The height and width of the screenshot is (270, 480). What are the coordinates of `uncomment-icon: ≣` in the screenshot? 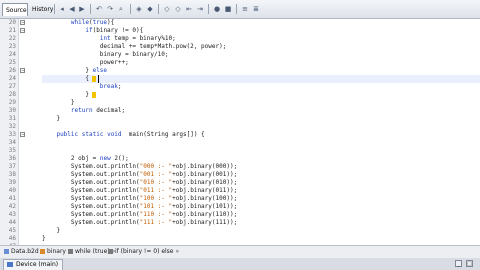 It's located at (256, 9).